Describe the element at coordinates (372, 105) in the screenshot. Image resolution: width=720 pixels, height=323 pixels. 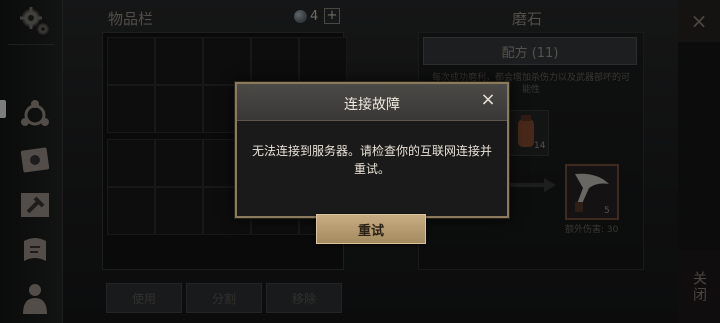
I see `dialog-title: 连接故障` at that location.